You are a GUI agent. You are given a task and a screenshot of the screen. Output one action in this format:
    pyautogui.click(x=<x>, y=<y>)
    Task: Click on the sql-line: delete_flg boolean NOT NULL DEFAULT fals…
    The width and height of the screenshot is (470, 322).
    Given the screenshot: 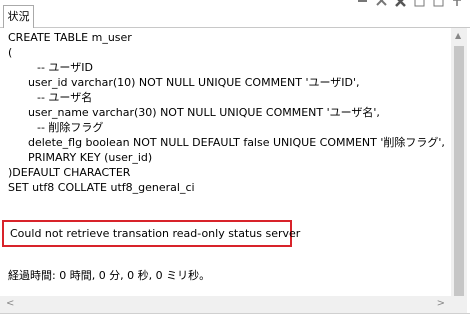 What is the action you would take?
    pyautogui.click(x=236, y=142)
    